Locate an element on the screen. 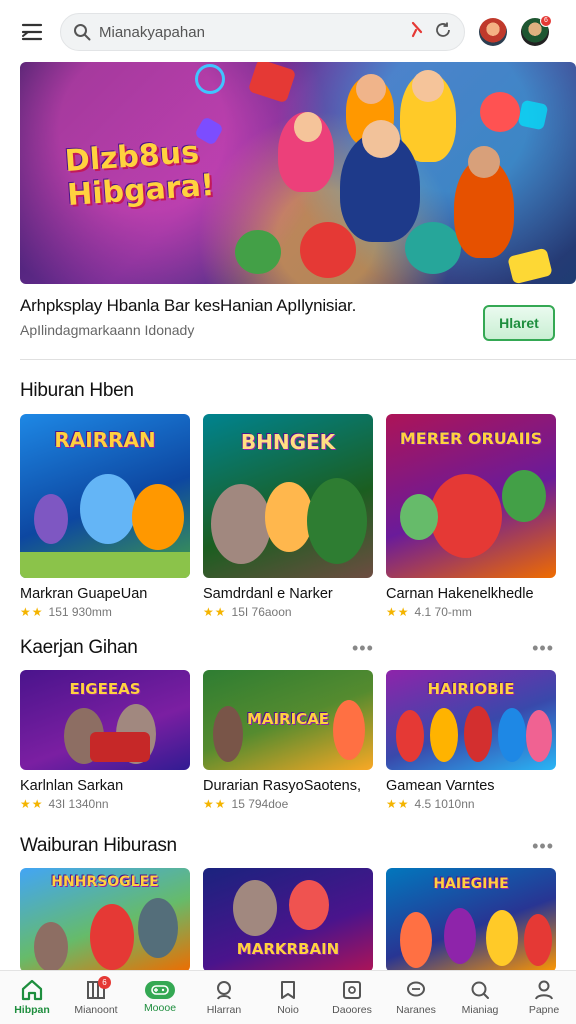  nav-item-home: Hibpan is located at coordinates (32, 997).